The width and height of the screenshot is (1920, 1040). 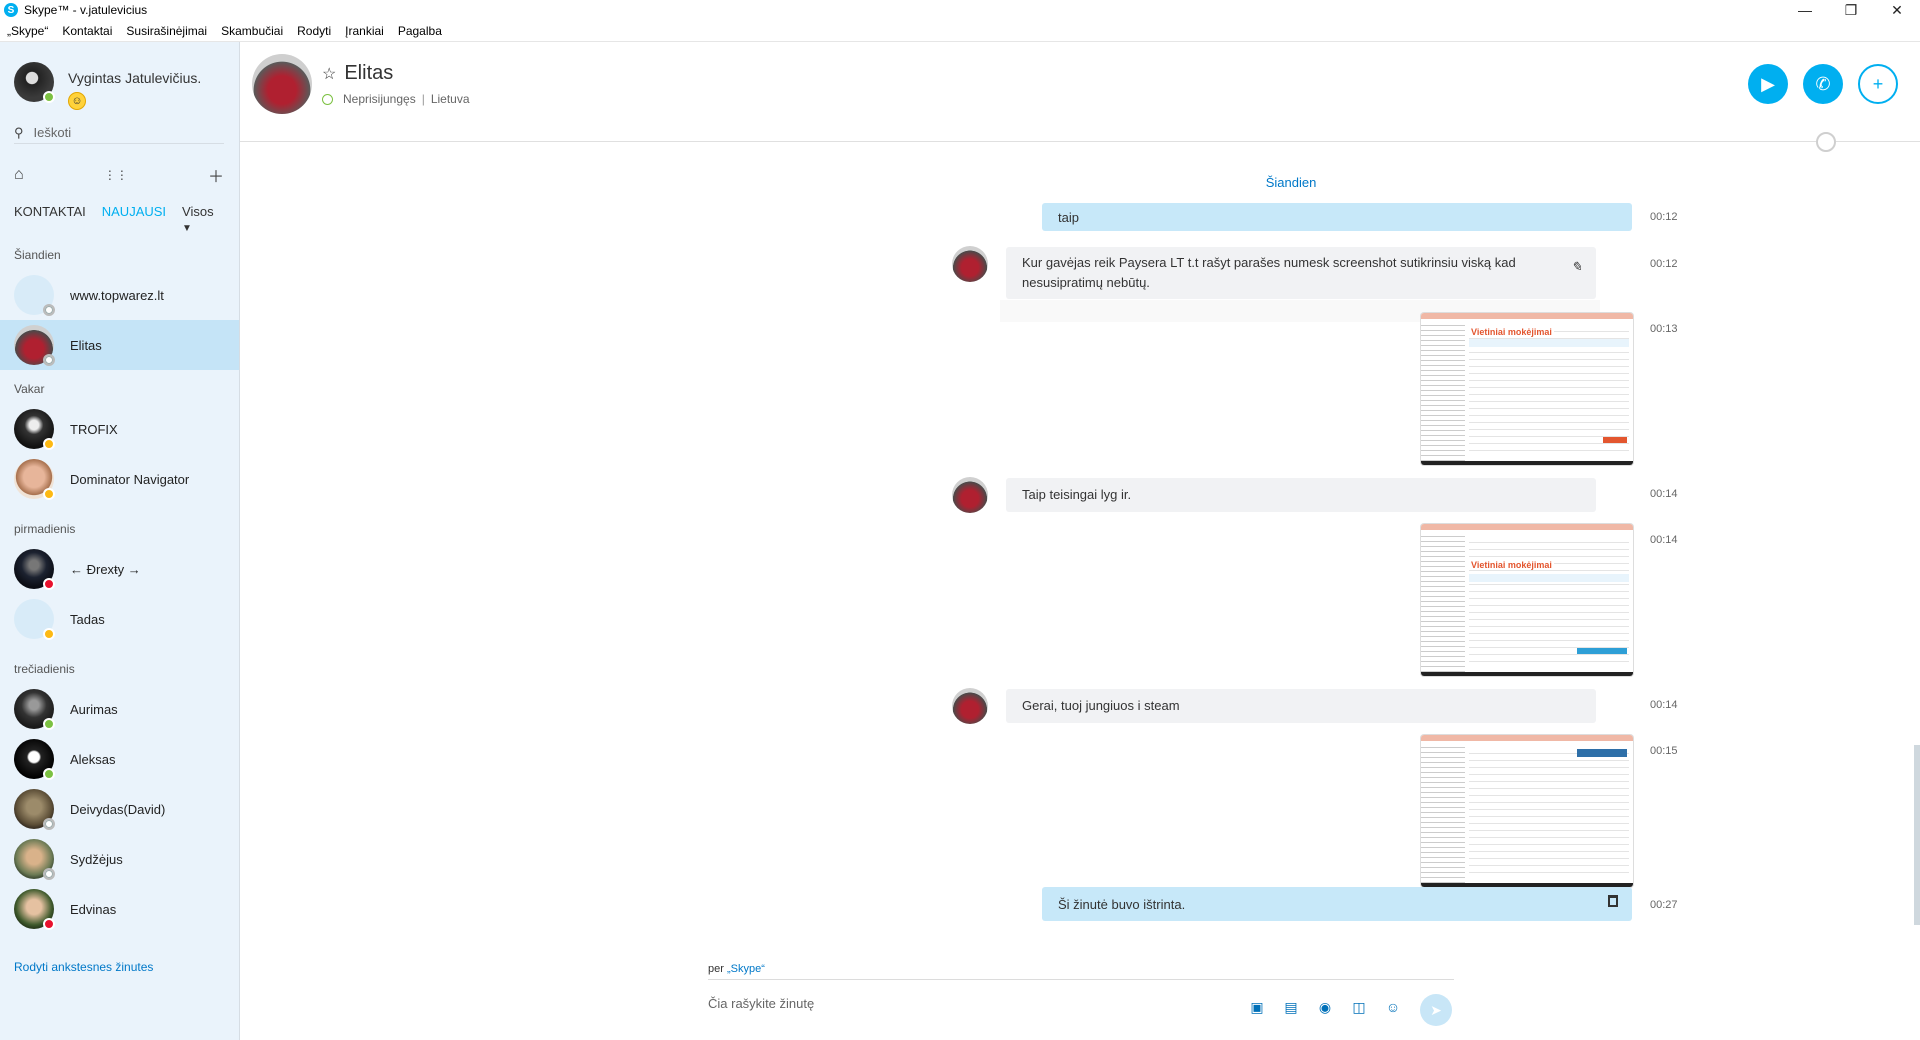 I want to click on send-arrow-icon: ➤, so click(x=1436, y=1009).